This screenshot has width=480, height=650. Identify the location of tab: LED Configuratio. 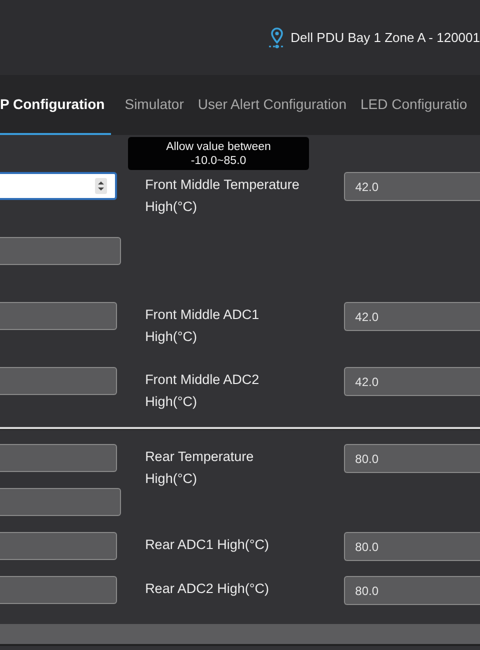
(414, 105).